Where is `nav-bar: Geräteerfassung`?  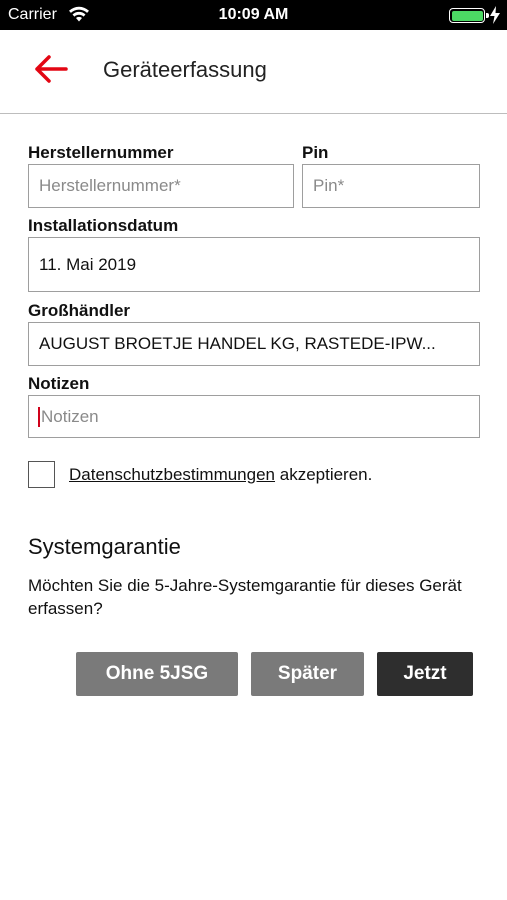
nav-bar: Geräteerfassung is located at coordinates (253, 72).